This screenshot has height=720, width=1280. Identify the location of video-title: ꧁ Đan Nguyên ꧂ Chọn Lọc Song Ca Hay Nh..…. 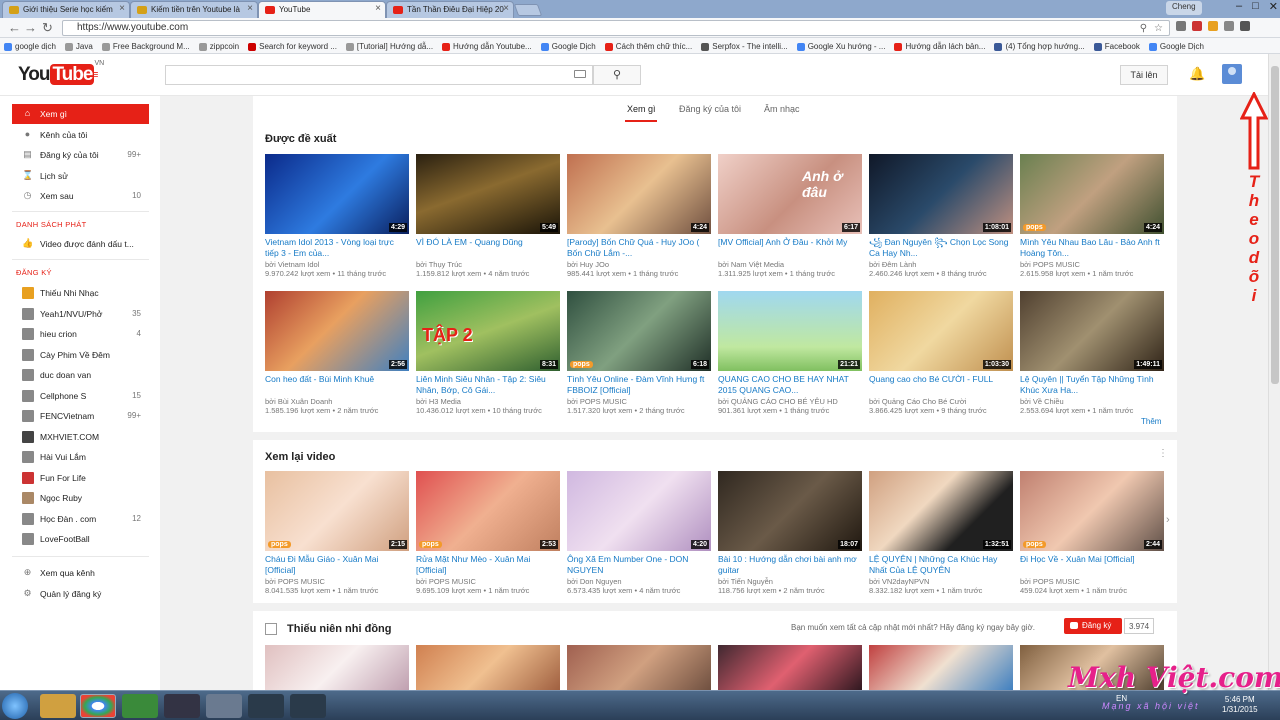
(941, 248).